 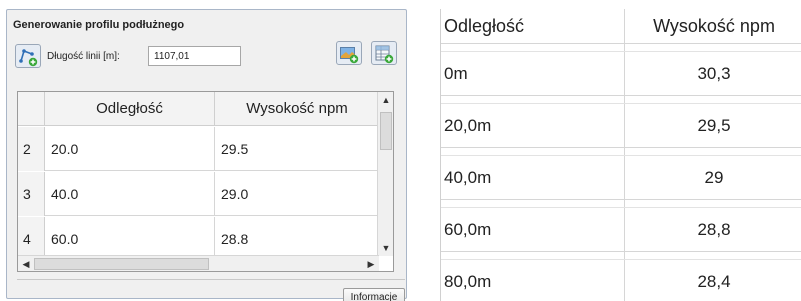 What do you see at coordinates (130, 194) in the screenshot?
I see `distance-cell: 40.0` at bounding box center [130, 194].